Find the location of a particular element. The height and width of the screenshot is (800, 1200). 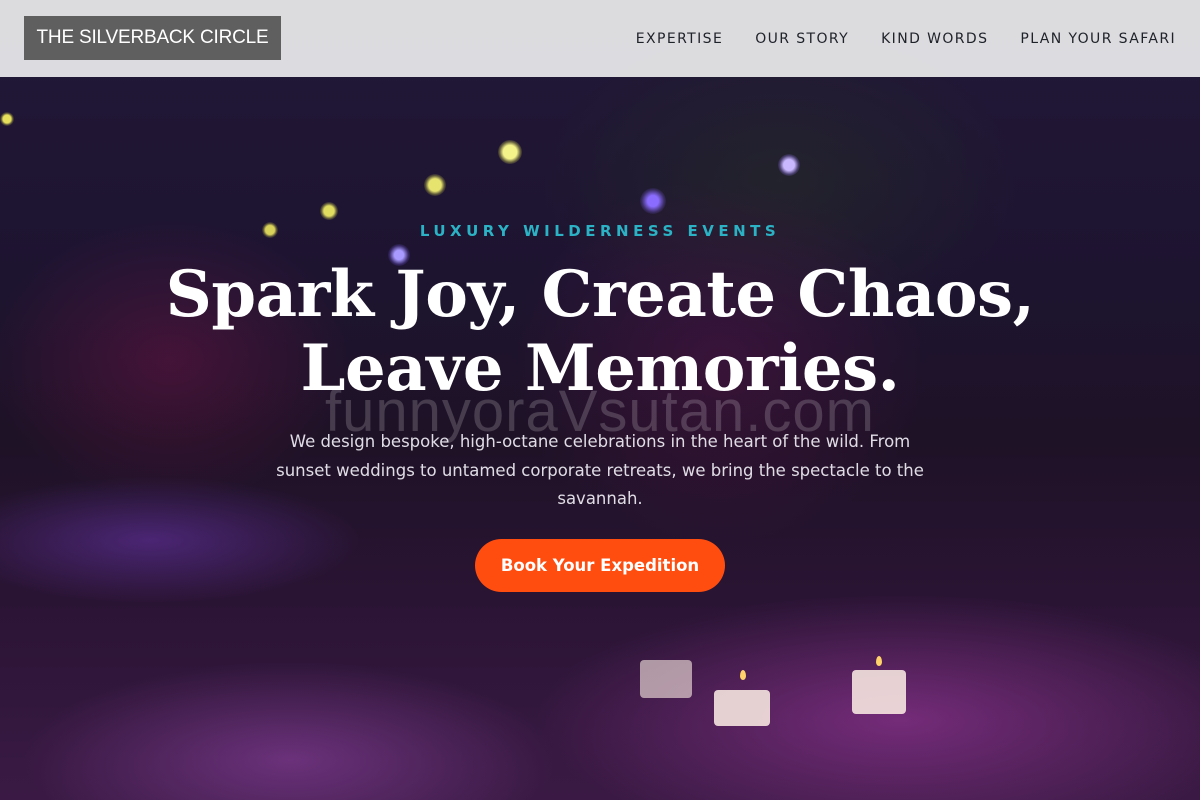

book-expedition-button: Book Your Expedition is located at coordinates (600, 565).